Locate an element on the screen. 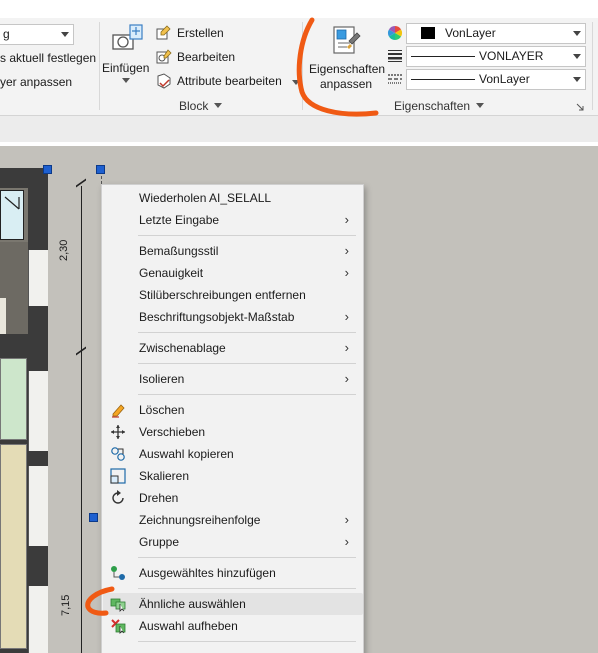 The image size is (598, 653). block-edit-button: Bearbeiten is located at coordinates (211, 58).